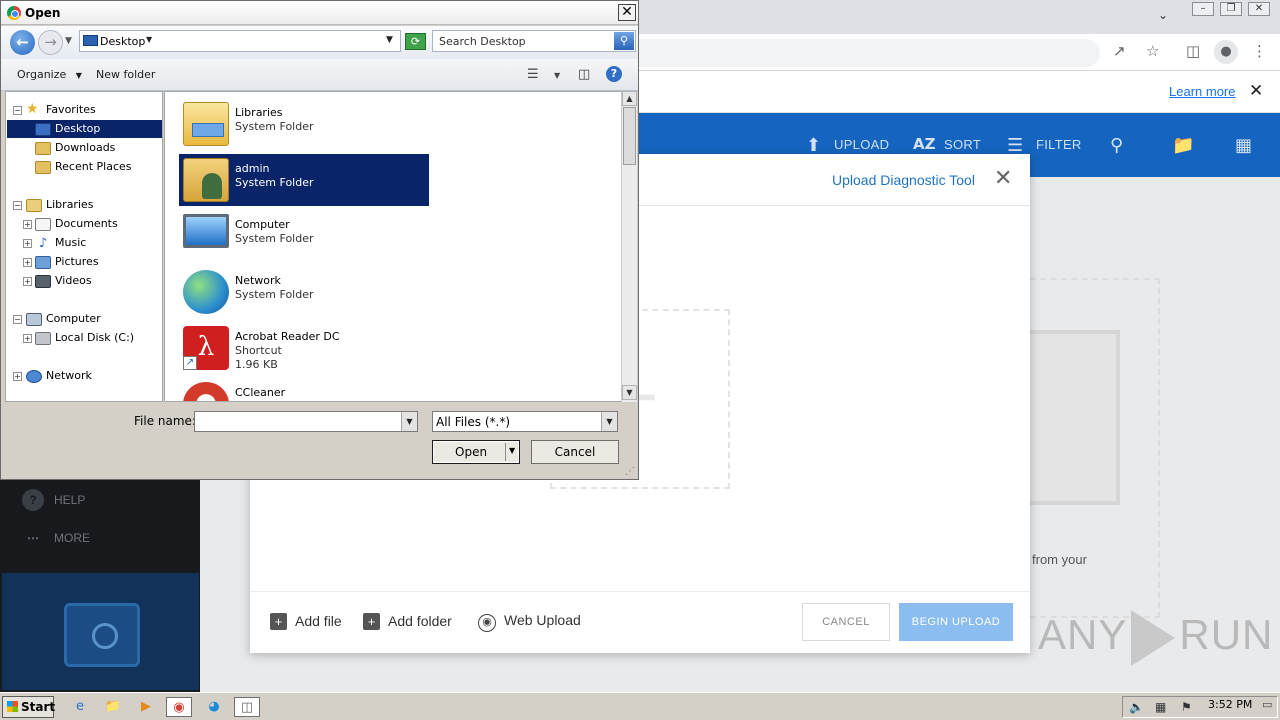  Describe the element at coordinates (409, 421) in the screenshot. I see `file-name-dropdown-icon: ▼` at that location.